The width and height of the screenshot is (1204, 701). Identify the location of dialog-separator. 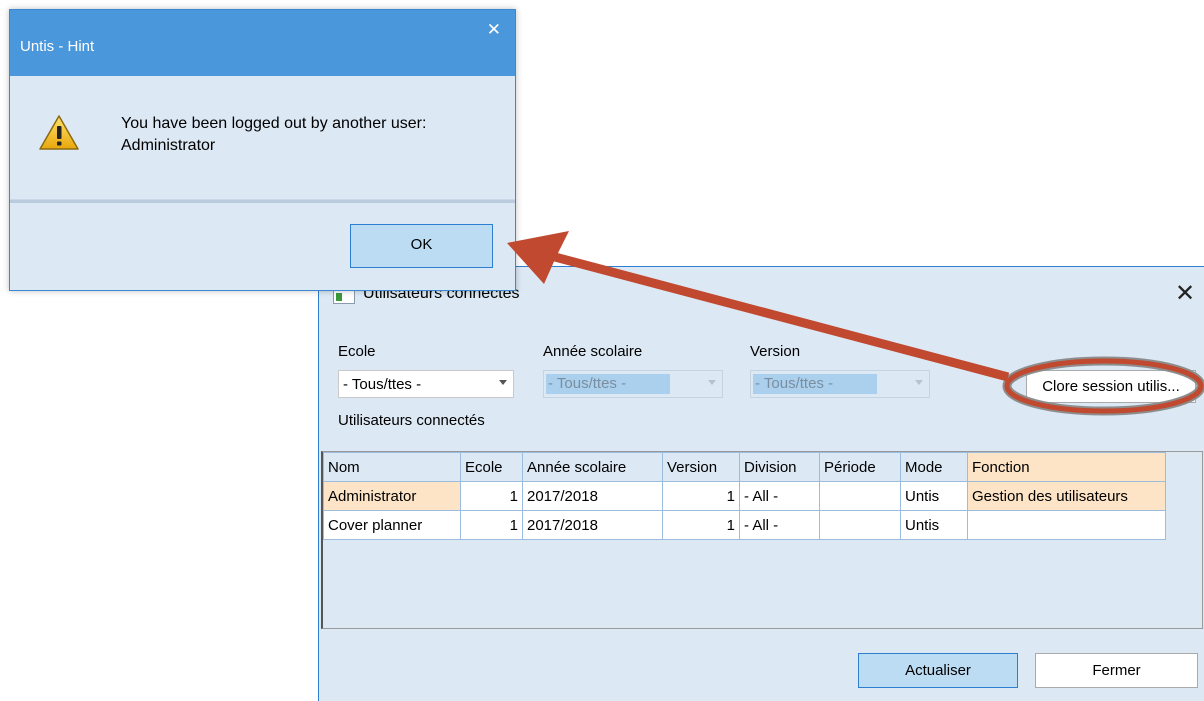
(262, 201).